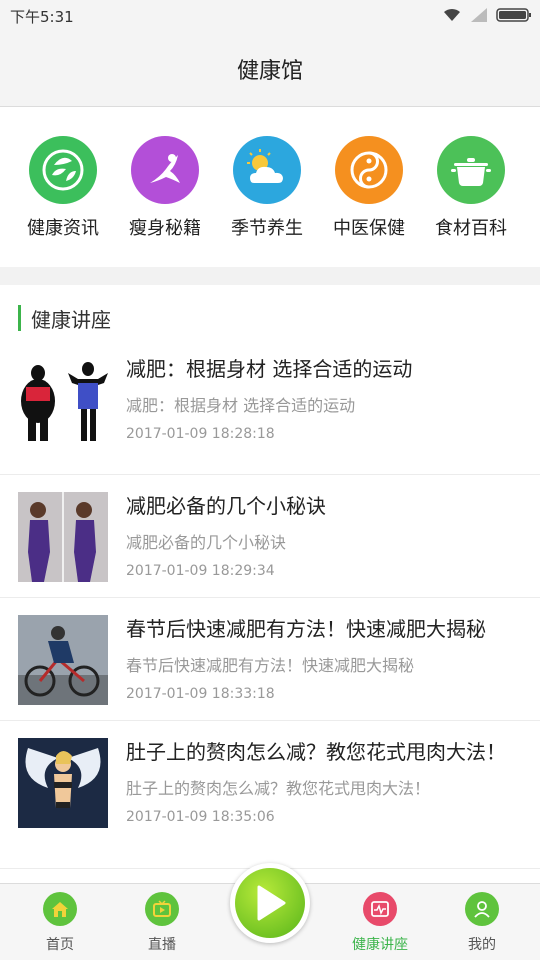 The height and width of the screenshot is (960, 540). What do you see at coordinates (267, 170) in the screenshot?
I see `weather-icon` at bounding box center [267, 170].